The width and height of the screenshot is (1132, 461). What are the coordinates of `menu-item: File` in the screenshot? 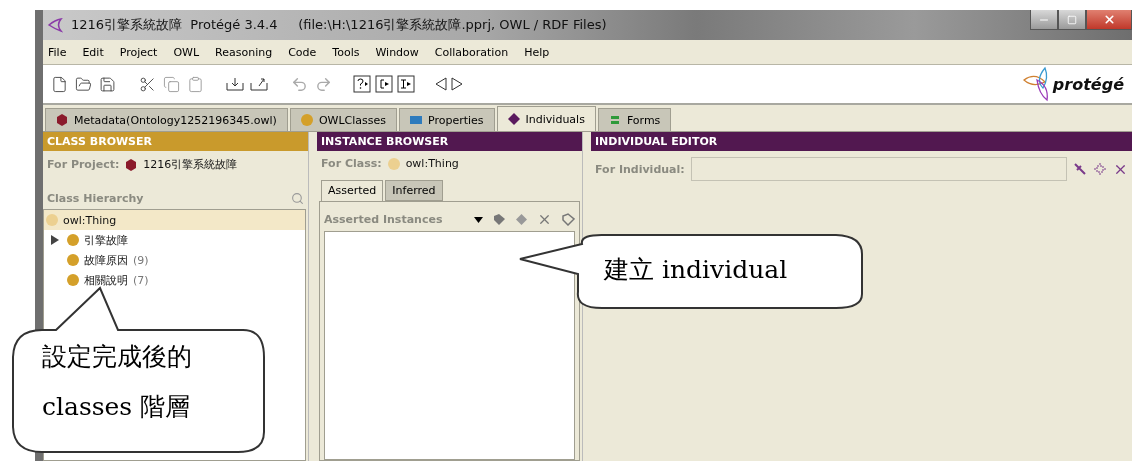 It's located at (57, 52).